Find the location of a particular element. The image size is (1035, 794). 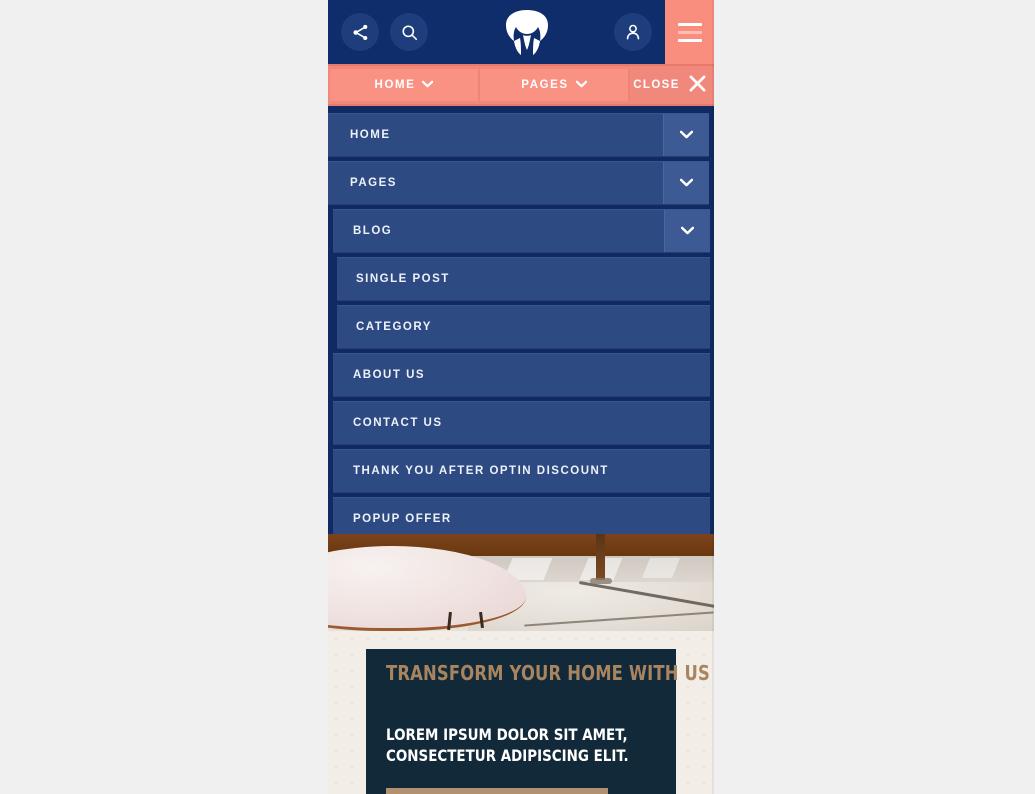

close-menu-button: CLOSE is located at coordinates (672, 85).